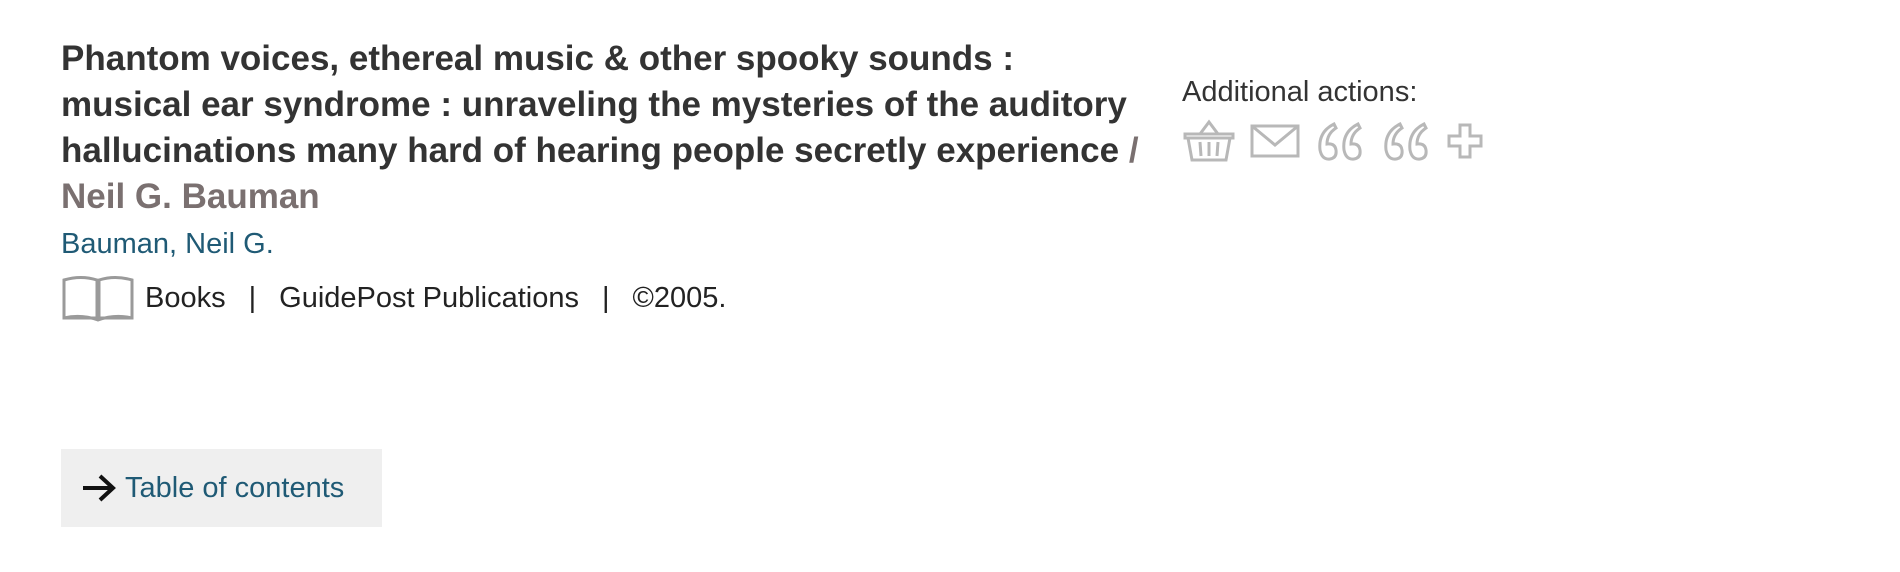 This screenshot has height=572, width=1900. I want to click on action-icon-bar, so click(1340, 143).